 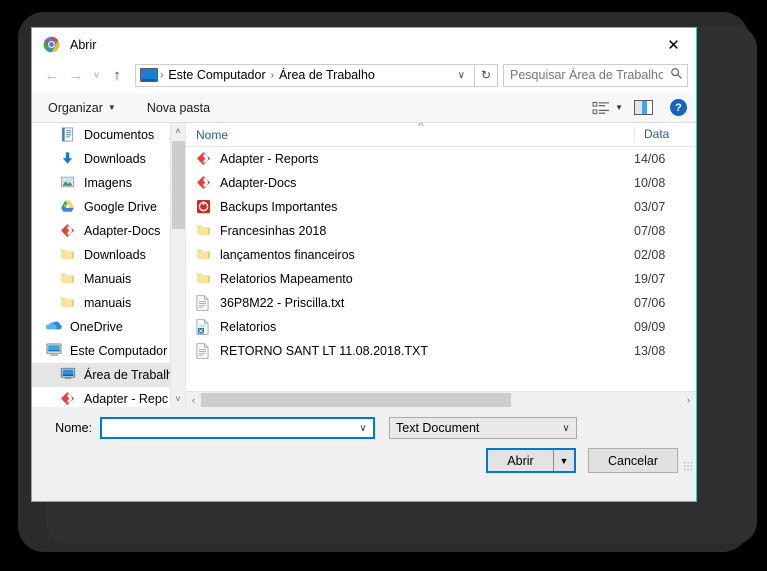 What do you see at coordinates (204, 207) in the screenshot?
I see `backup-icon` at bounding box center [204, 207].